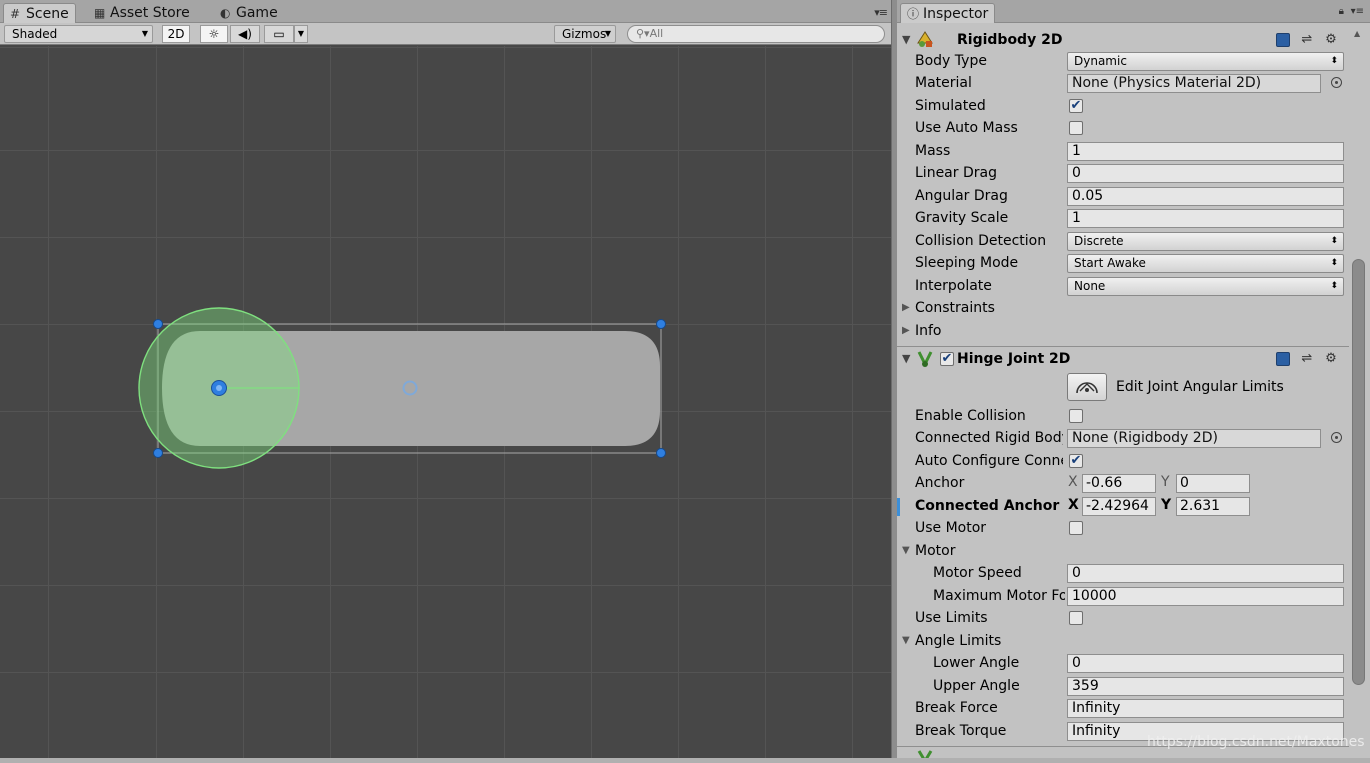 This screenshot has height=763, width=1370. Describe the element at coordinates (1194, 438) in the screenshot. I see `connected-rigid-body-field: None (Rigidbody 2D)` at that location.